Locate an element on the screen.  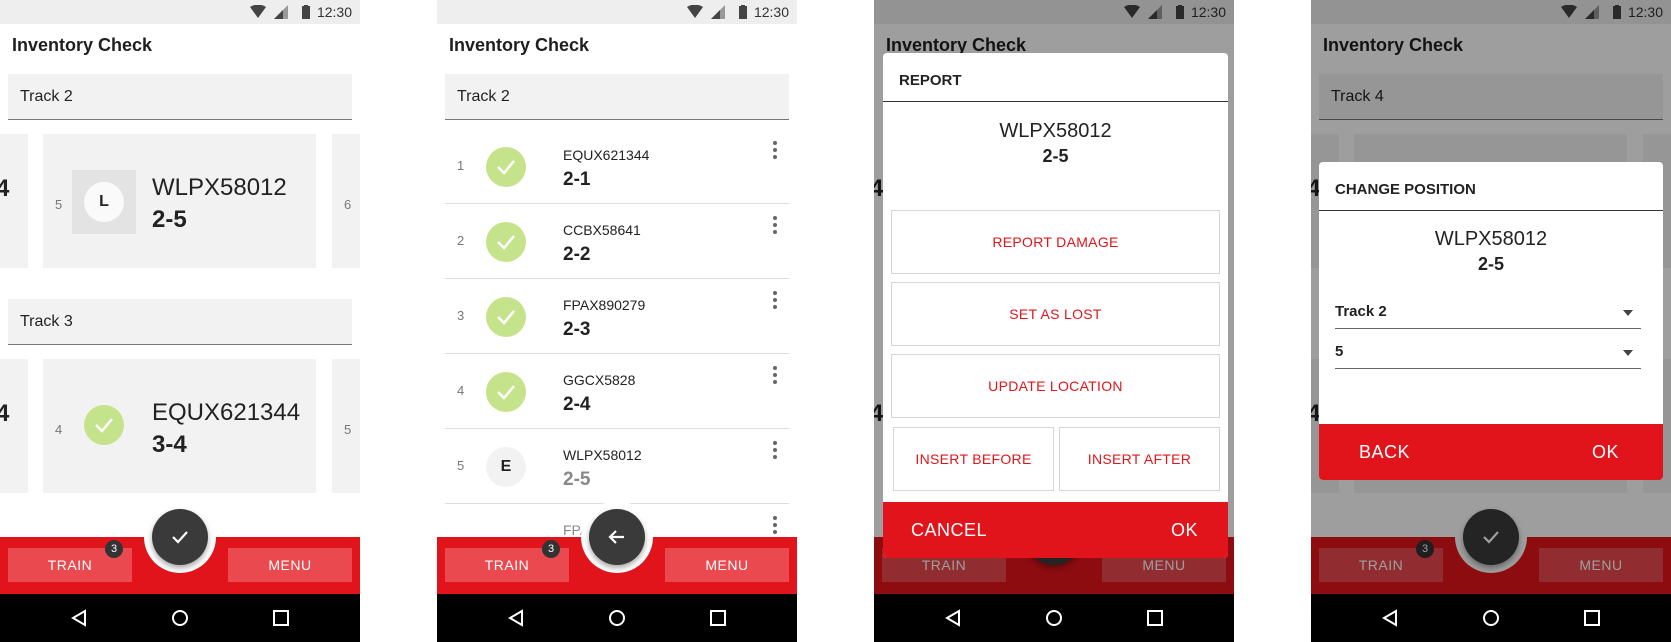
wagon-position: 2-2 is located at coordinates (577, 254).